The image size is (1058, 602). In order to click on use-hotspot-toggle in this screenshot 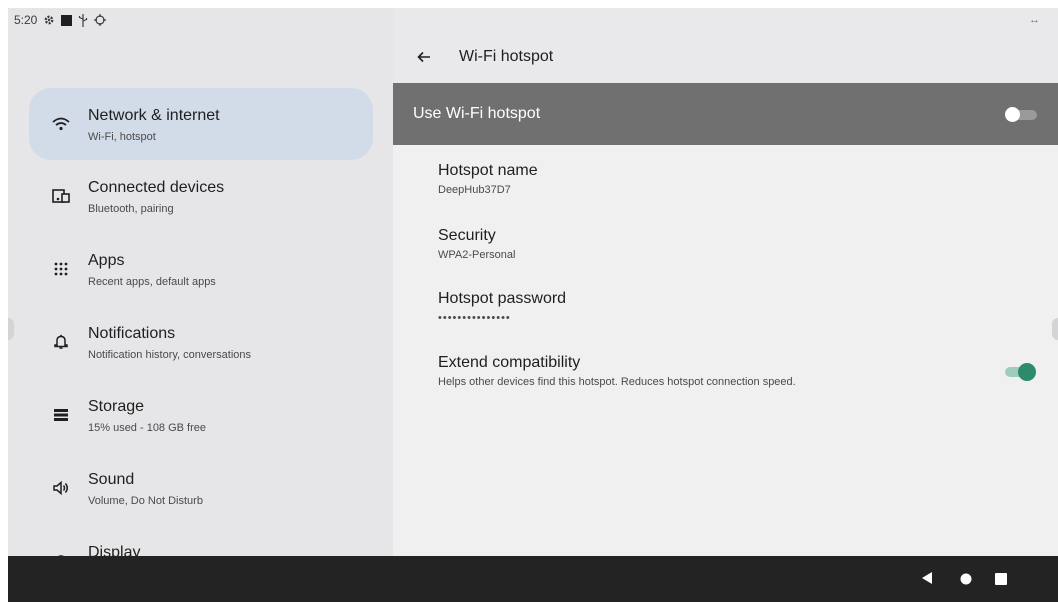, I will do `click(1021, 114)`.